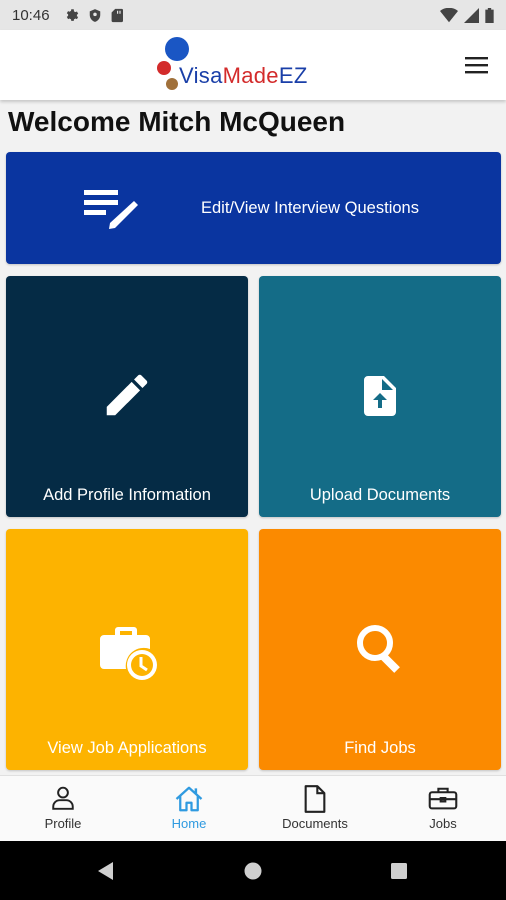 The image size is (506, 900). I want to click on upload-file-icon, so click(380, 396).